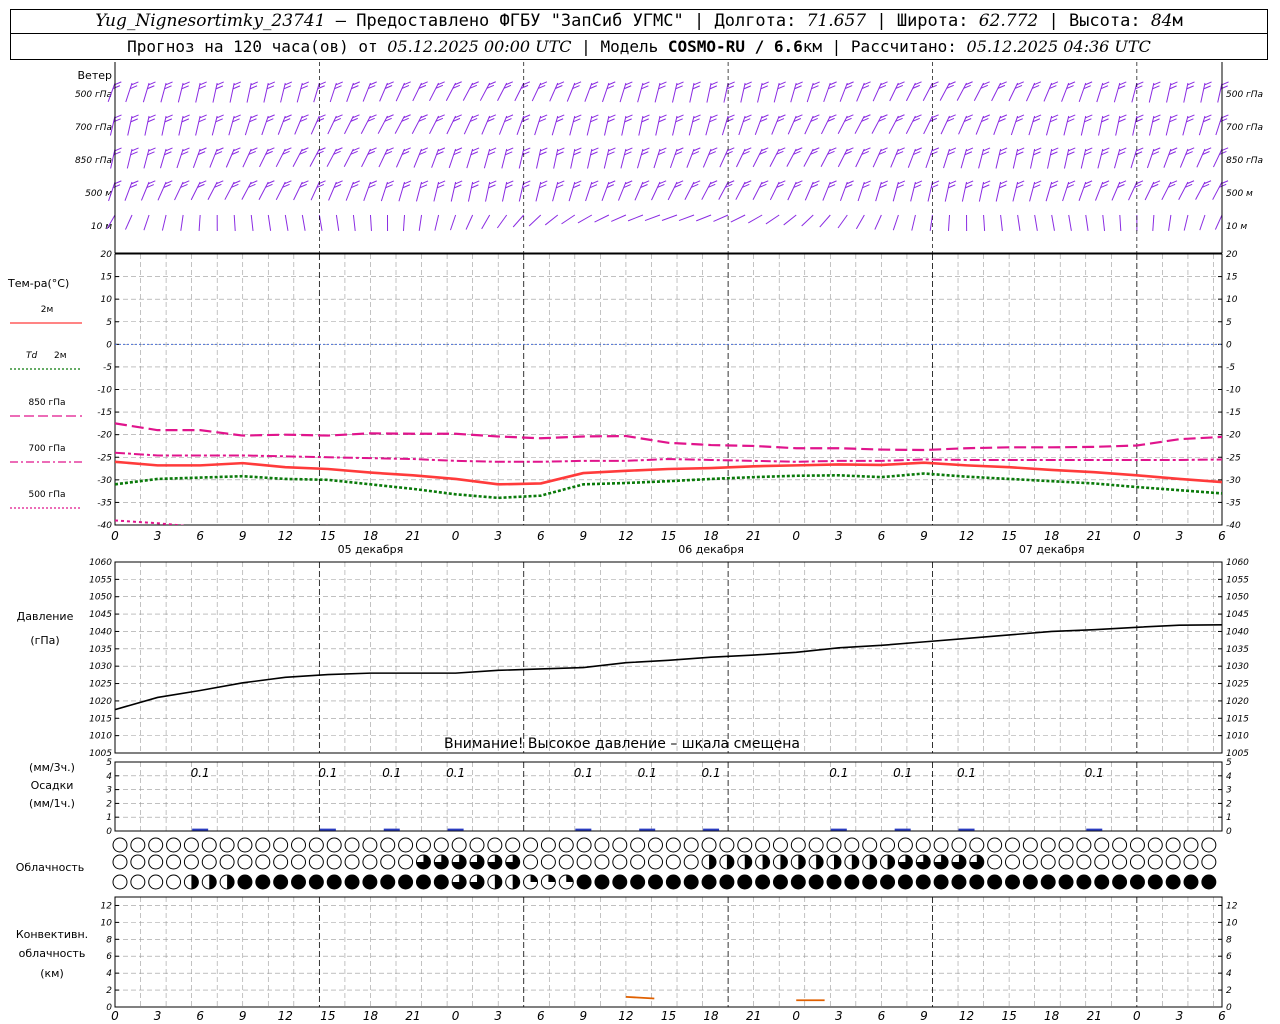 The height and width of the screenshot is (1024, 1280). I want to click on temp-ytick-right: -25, so click(1233, 458).